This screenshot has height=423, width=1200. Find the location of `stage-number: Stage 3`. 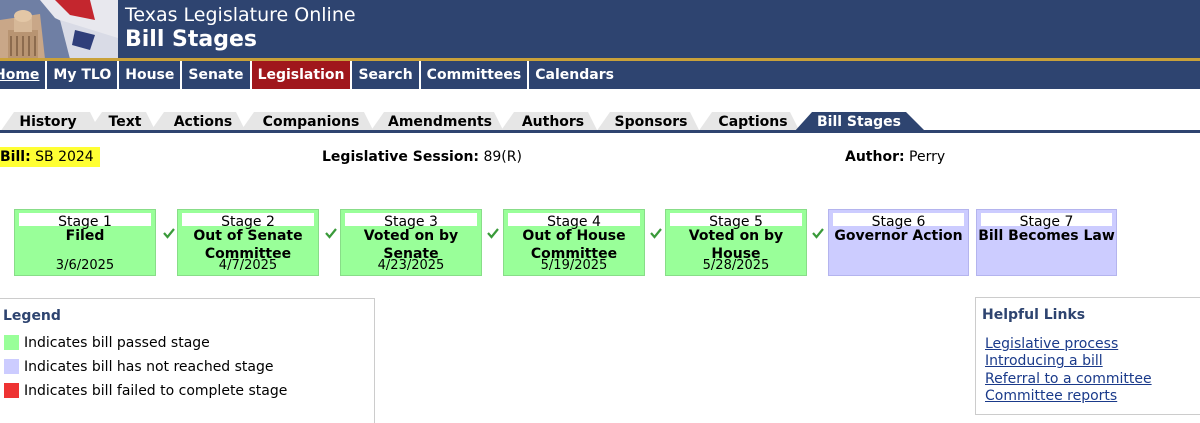

stage-number: Stage 3 is located at coordinates (411, 221).